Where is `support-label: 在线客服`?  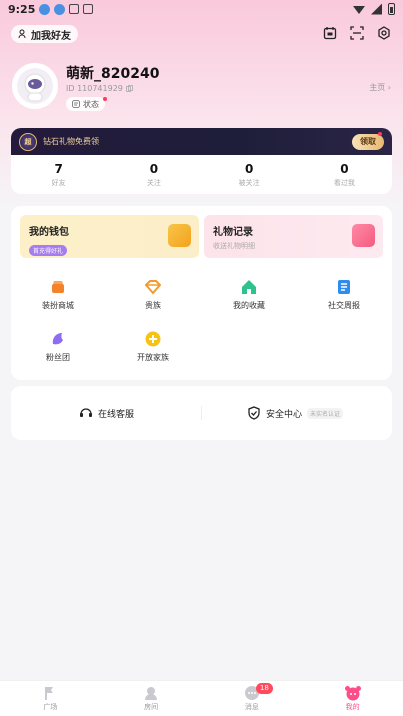 support-label: 在线客服 is located at coordinates (116, 414).